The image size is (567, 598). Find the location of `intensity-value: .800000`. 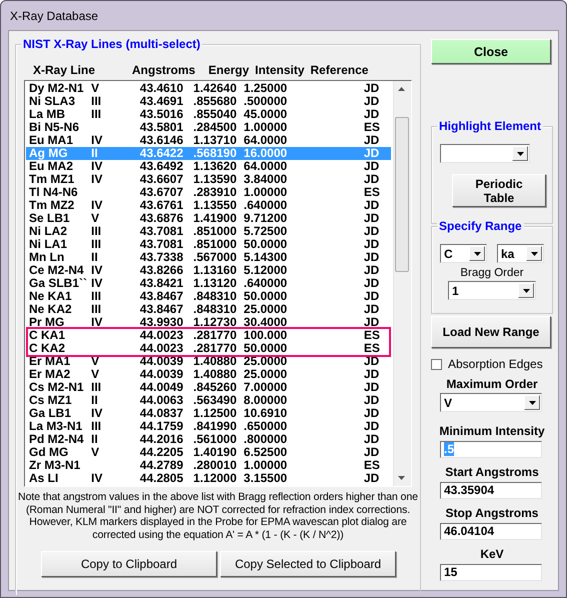

intensity-value: .800000 is located at coordinates (265, 439).